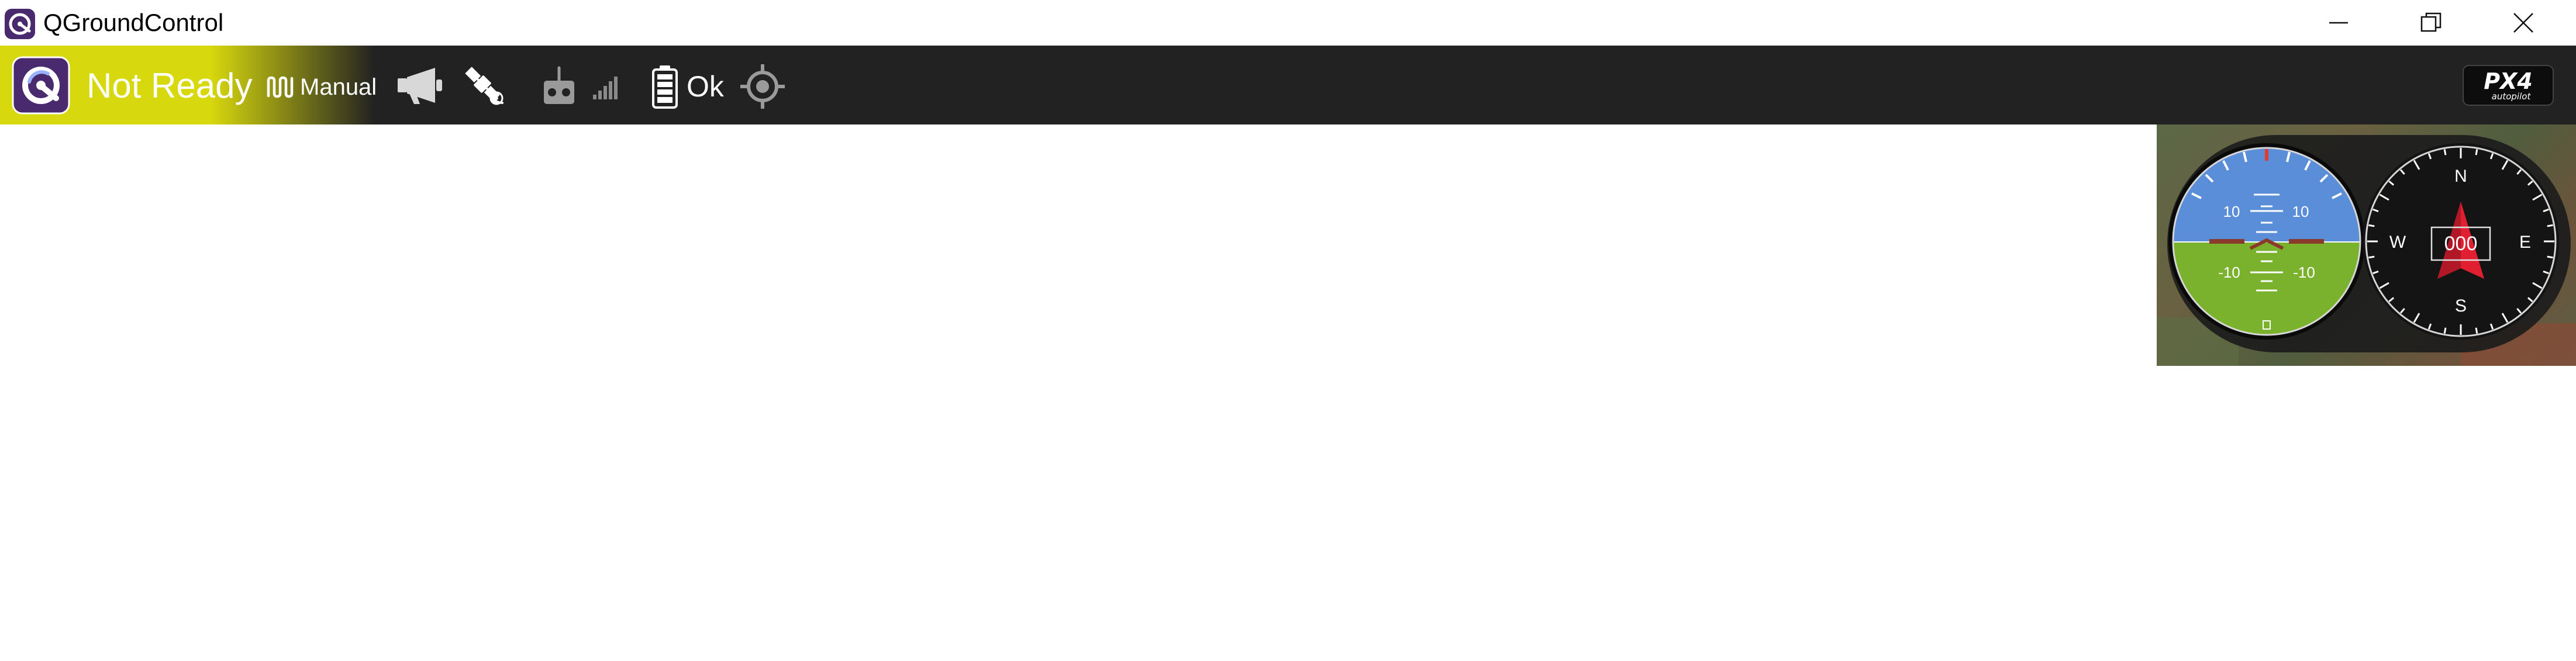 The width and height of the screenshot is (2576, 661). Describe the element at coordinates (2398, 242) in the screenshot. I see `compass-west: W` at that location.